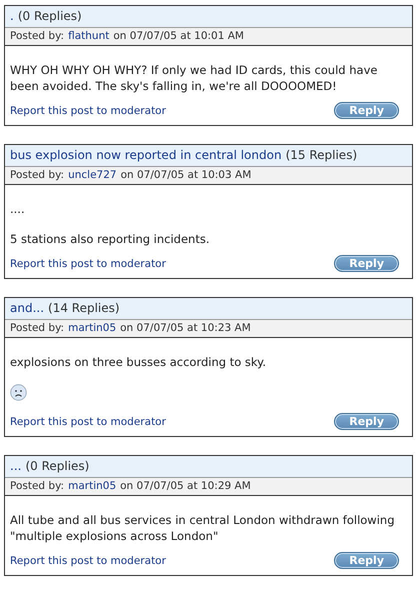 The width and height of the screenshot is (417, 597). I want to click on post-date: on 07/07/05 at 10:01 AM, so click(178, 36).